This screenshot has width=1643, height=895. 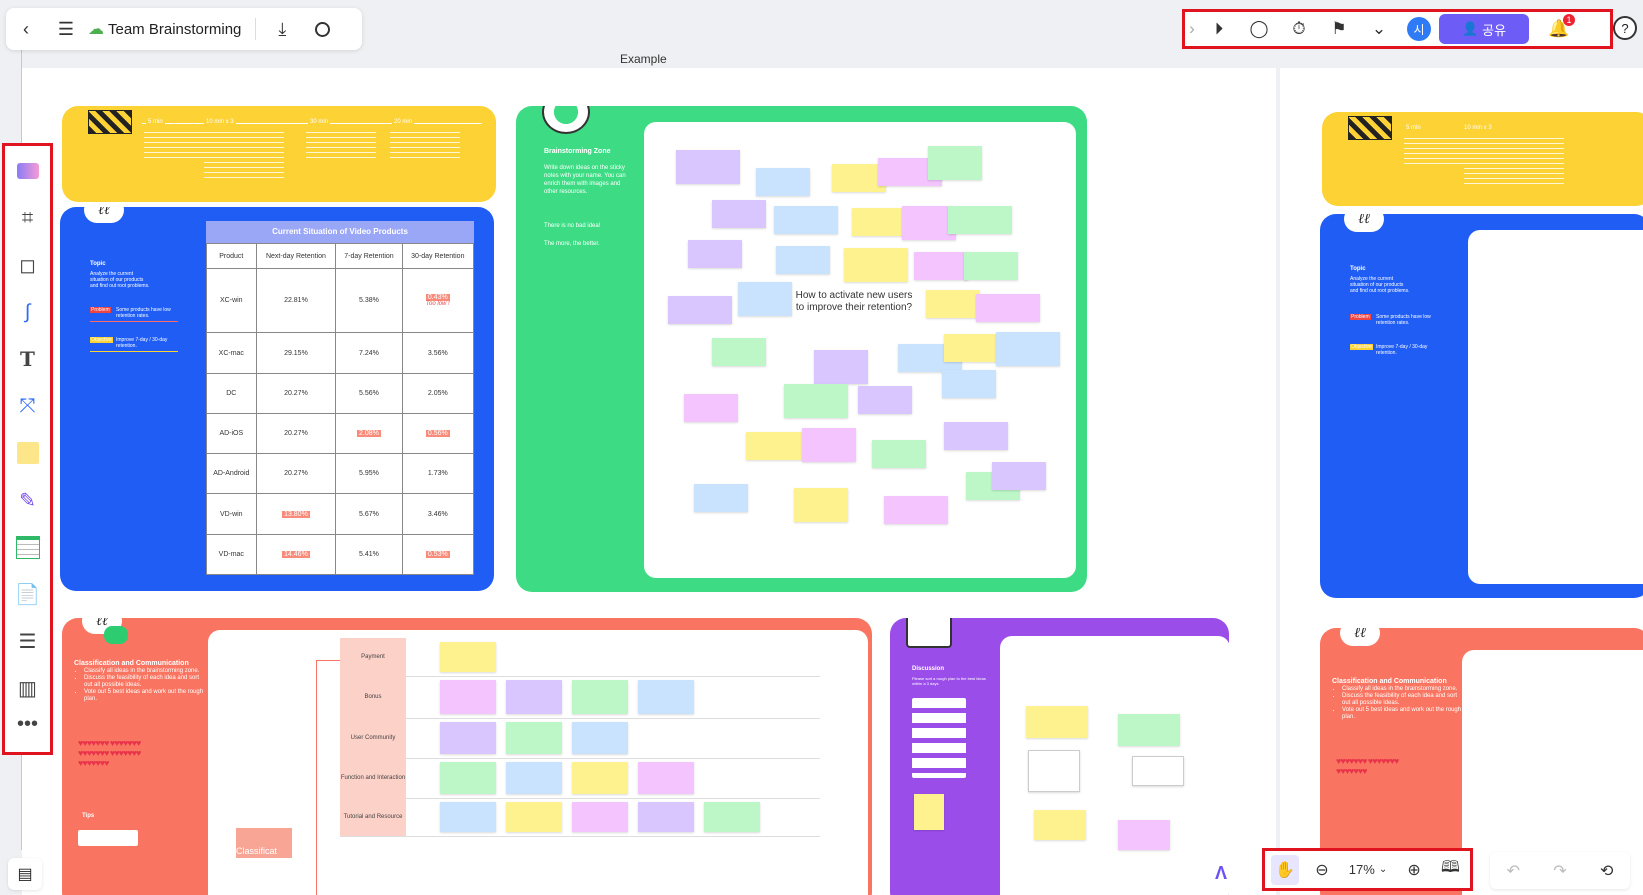 What do you see at coordinates (28, 453) in the screenshot?
I see `sticky-note-tool` at bounding box center [28, 453].